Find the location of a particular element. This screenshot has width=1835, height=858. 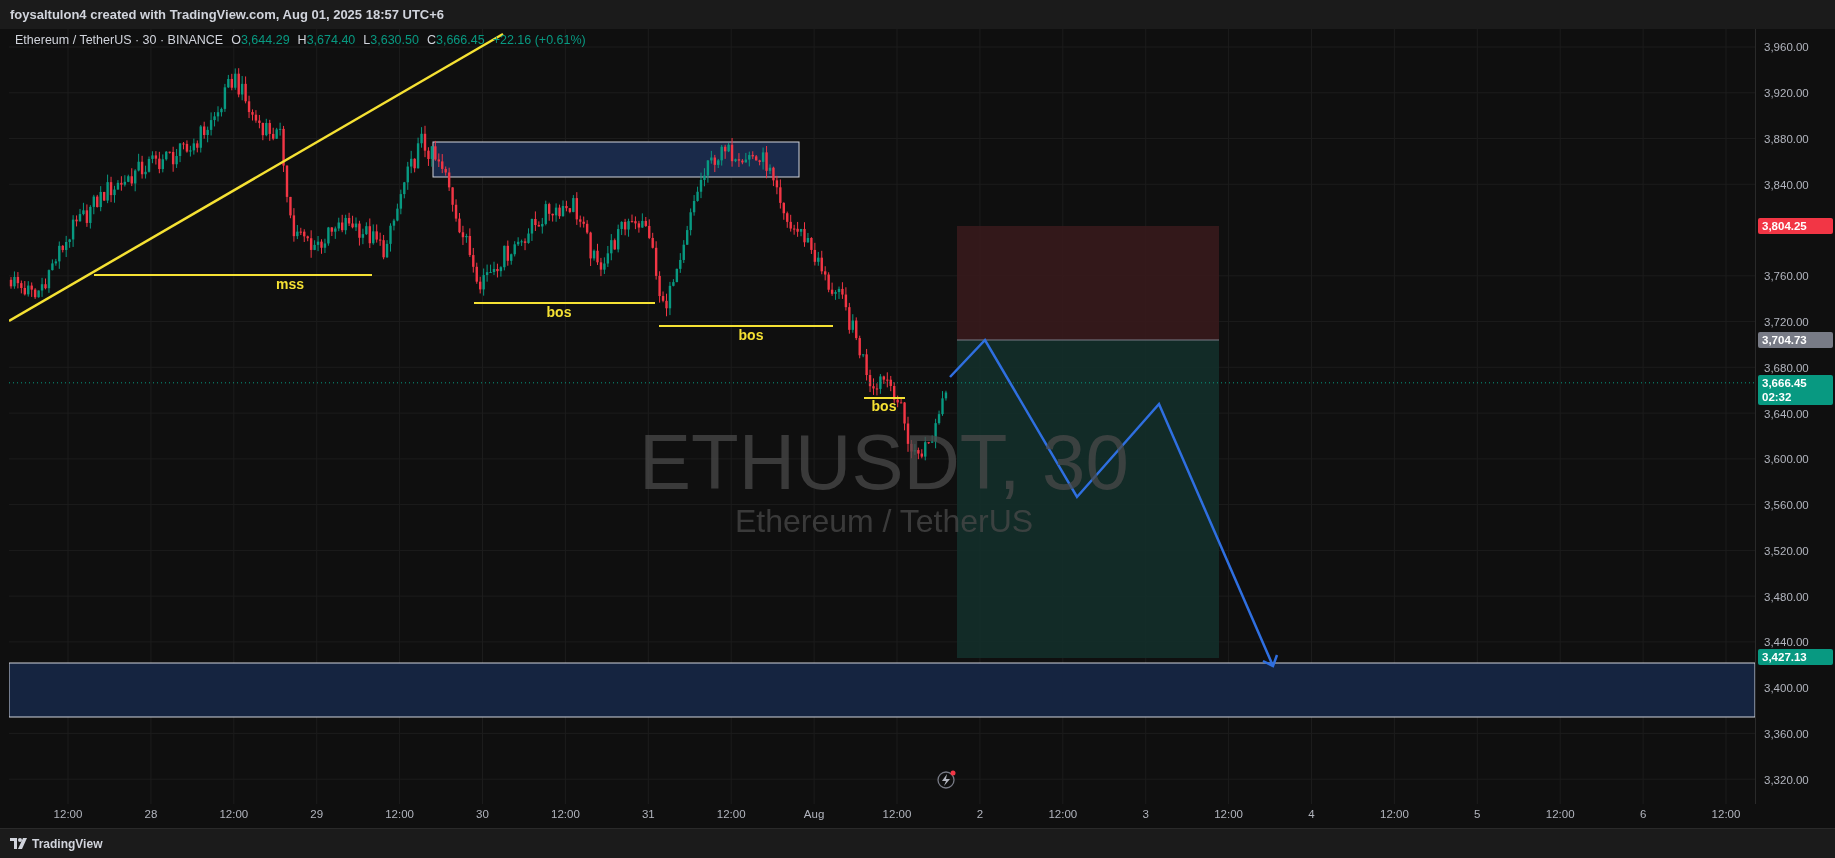

time-tick: 30 is located at coordinates (482, 814).